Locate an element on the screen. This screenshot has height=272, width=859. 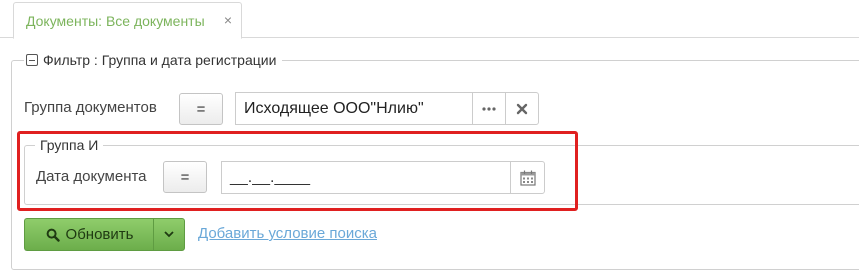
add-condition-link: Добавить условие поиска is located at coordinates (287, 233).